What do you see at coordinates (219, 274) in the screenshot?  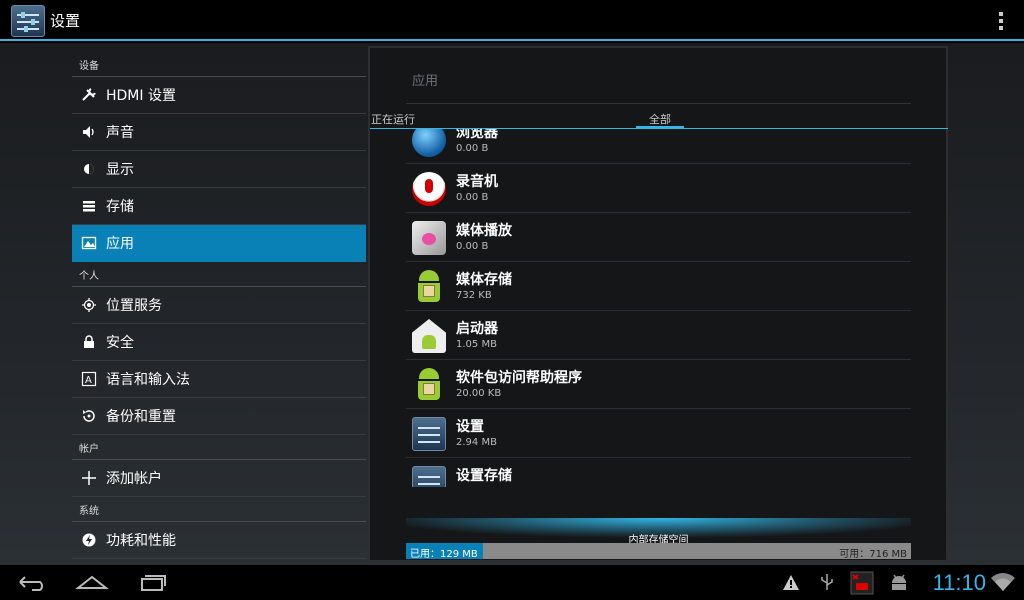 I see `section-header-personal: 个人` at bounding box center [219, 274].